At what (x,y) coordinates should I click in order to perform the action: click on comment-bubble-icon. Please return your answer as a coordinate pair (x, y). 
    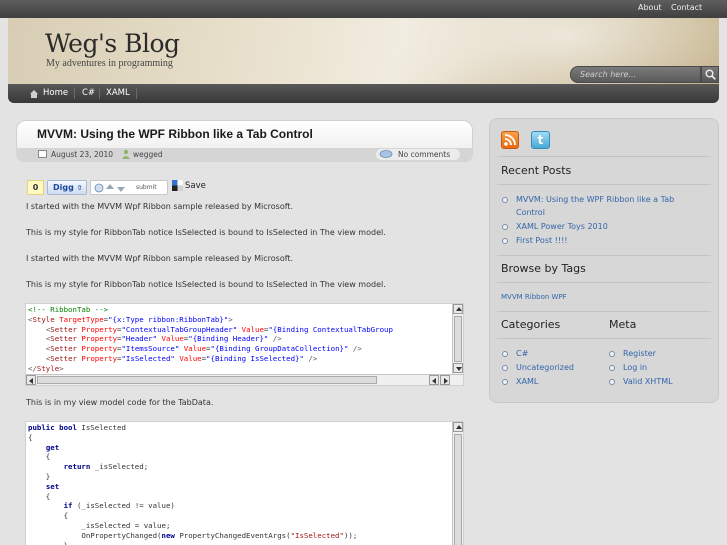
    Looking at the image, I should click on (386, 154).